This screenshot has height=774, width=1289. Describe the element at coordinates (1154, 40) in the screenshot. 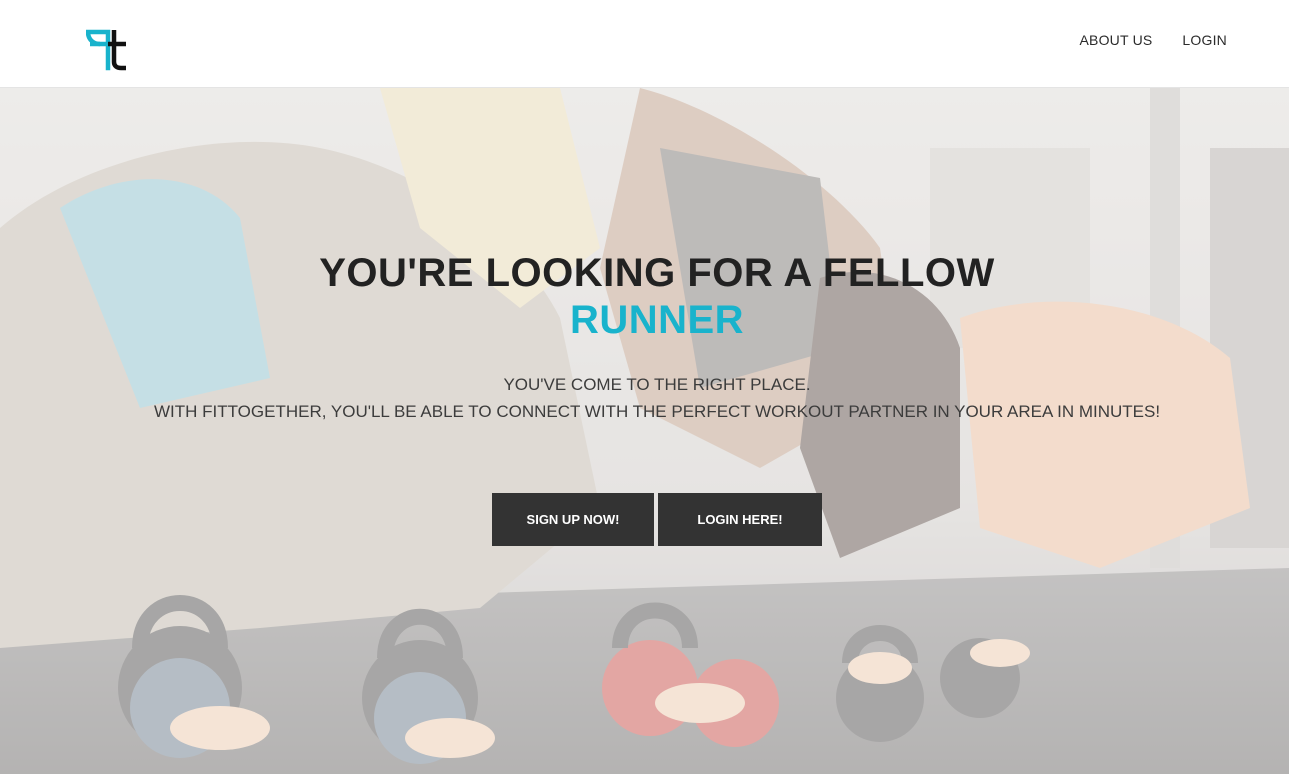

I see `nav-links: ABOUT US LOGIN` at that location.